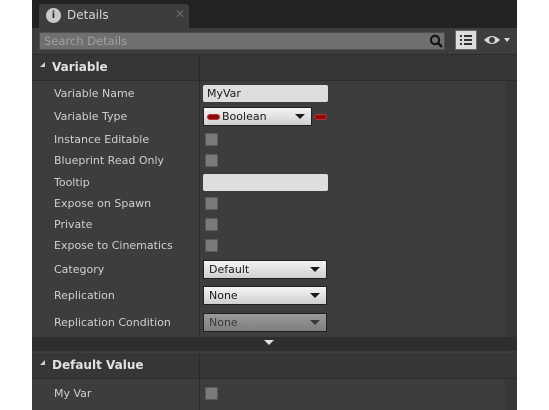 The image size is (549, 410). I want to click on row-variable-type: Variable Type Boolean, so click(268, 117).